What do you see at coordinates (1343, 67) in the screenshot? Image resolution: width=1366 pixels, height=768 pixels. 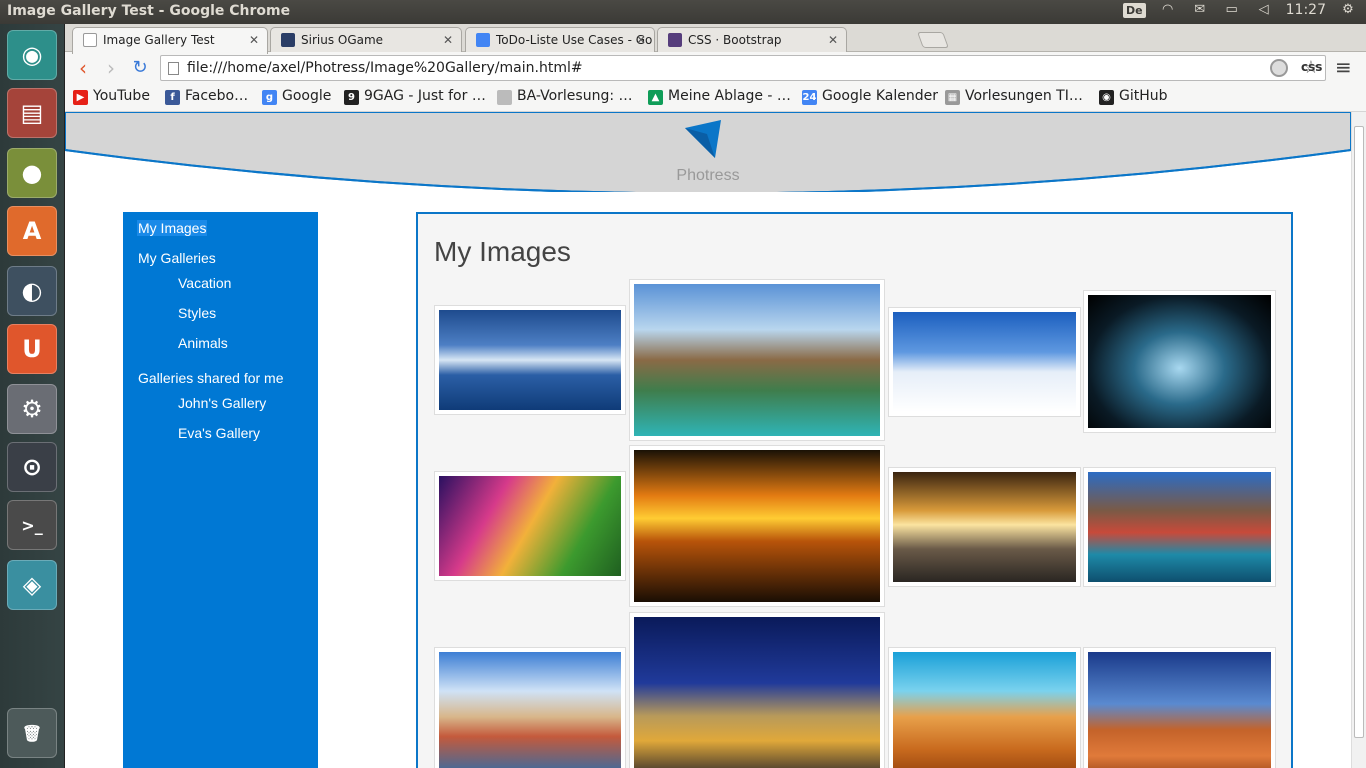 I see `menu-icon: ≡` at bounding box center [1343, 67].